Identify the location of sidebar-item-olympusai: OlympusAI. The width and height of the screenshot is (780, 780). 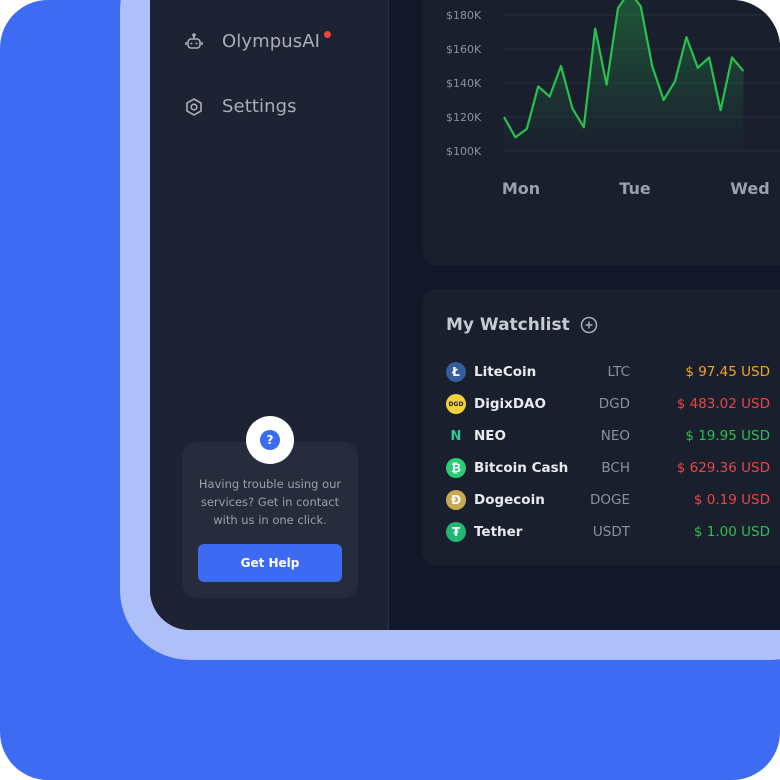
(258, 41).